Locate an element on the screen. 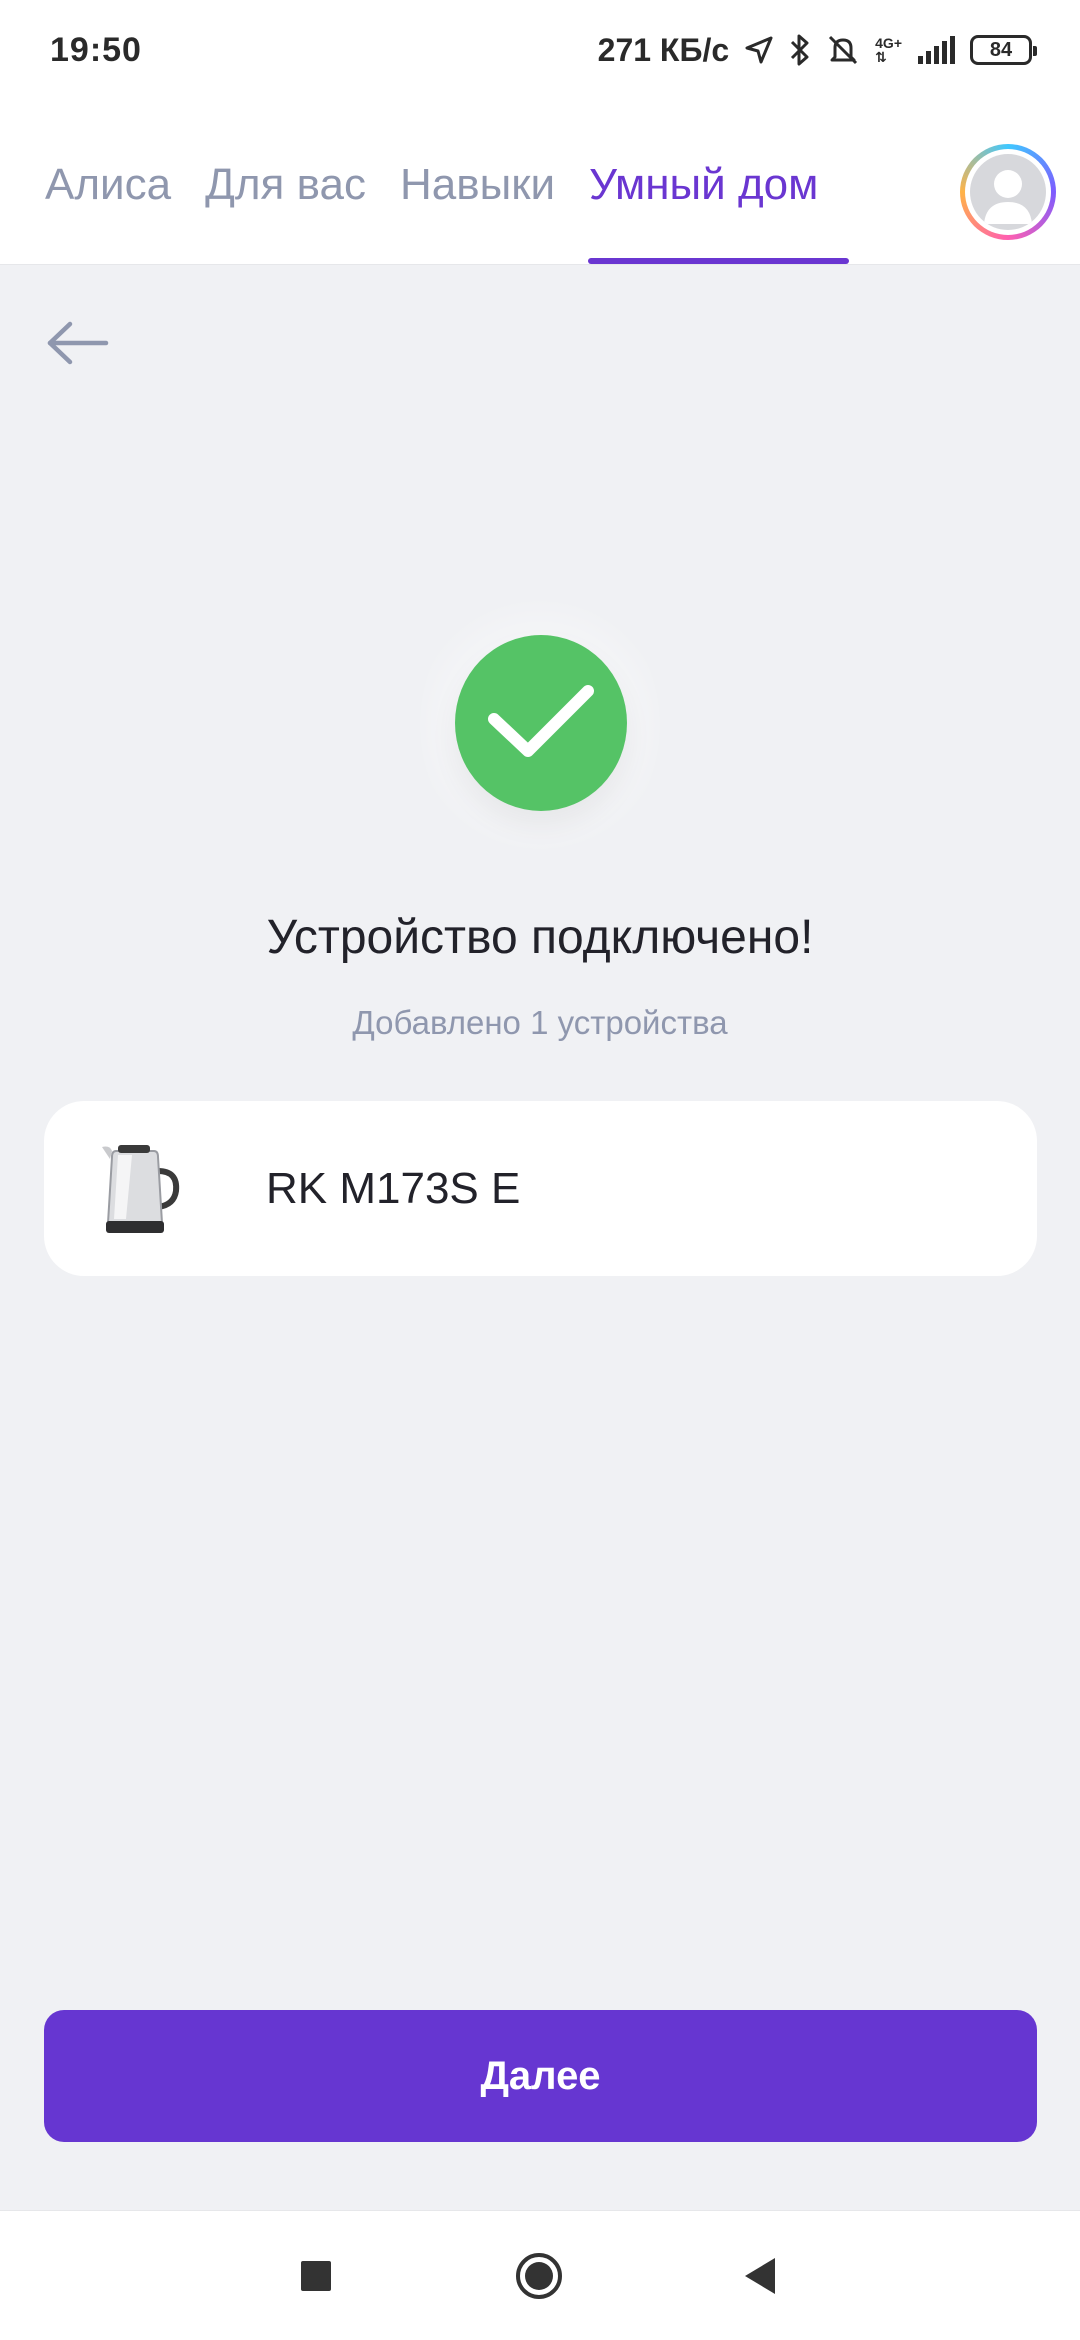  network-type: 4G+ ⇅ is located at coordinates (888, 50).